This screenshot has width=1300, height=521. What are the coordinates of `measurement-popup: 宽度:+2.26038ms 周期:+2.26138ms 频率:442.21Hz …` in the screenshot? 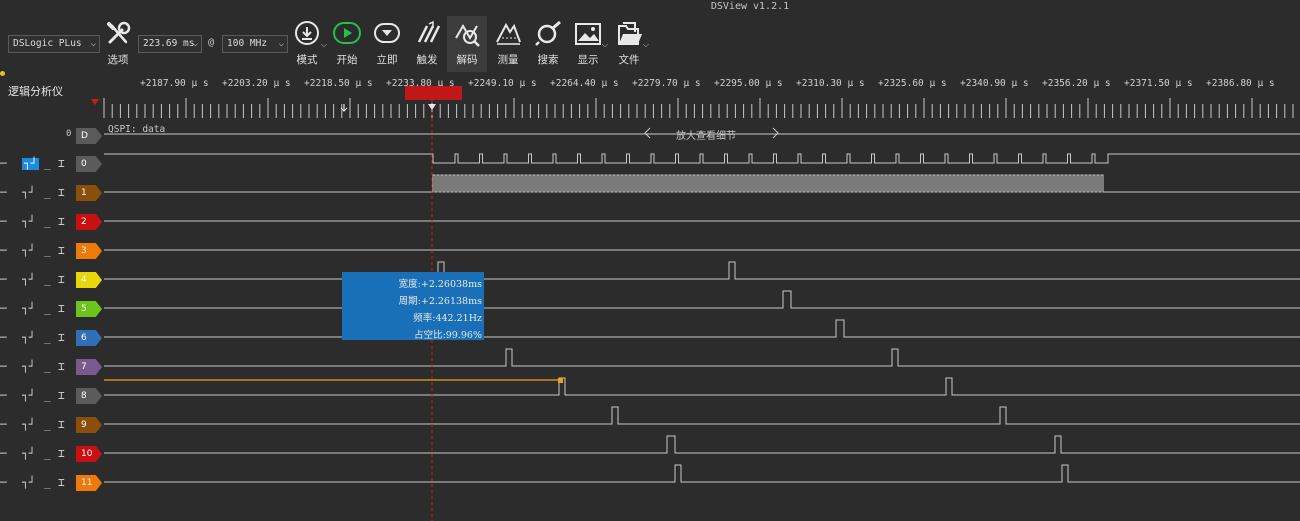 It's located at (413, 306).